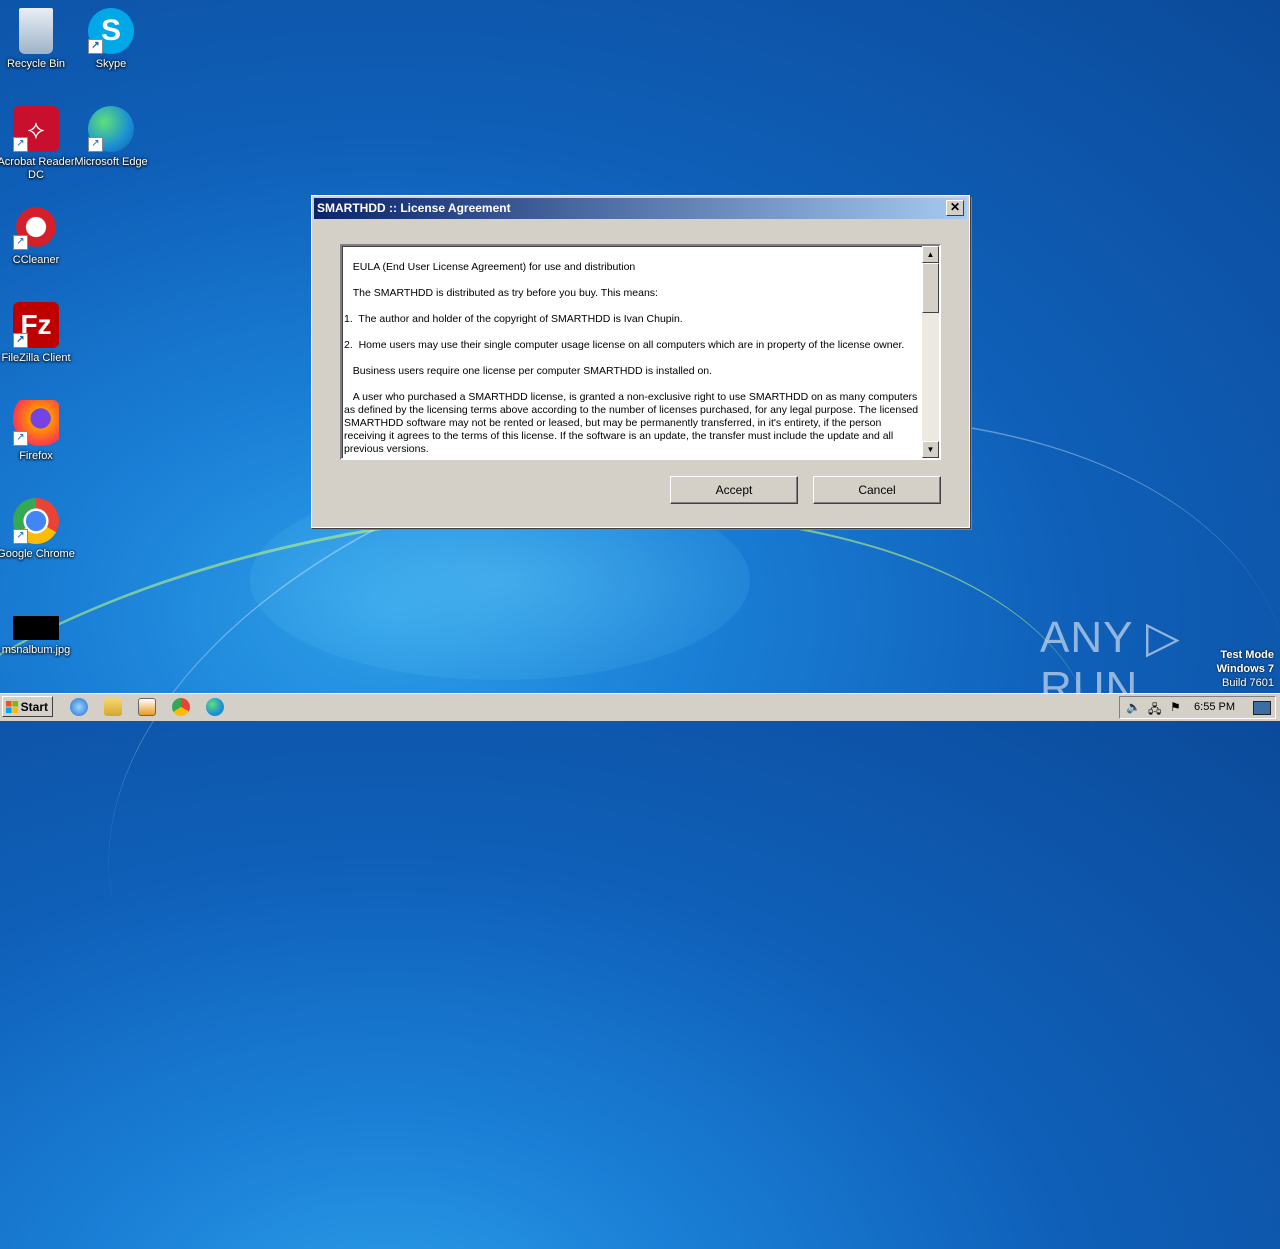 The image size is (1280, 1249). I want to click on desktop-icon-edge: ↗ Microsoft Edge, so click(111, 137).